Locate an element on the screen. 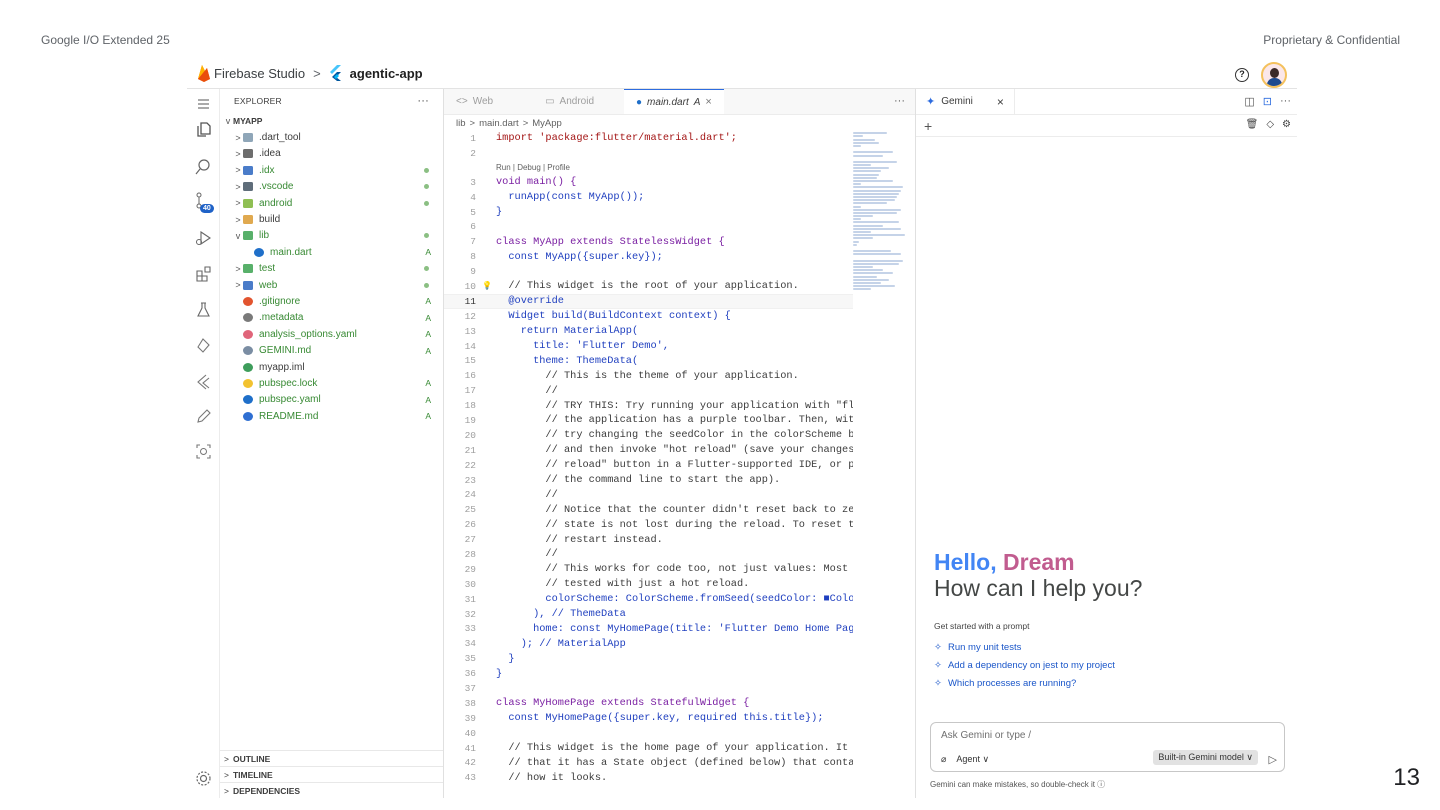 Image resolution: width=1440 pixels, height=810 pixels. tree-item: > .idea is located at coordinates (331, 154).